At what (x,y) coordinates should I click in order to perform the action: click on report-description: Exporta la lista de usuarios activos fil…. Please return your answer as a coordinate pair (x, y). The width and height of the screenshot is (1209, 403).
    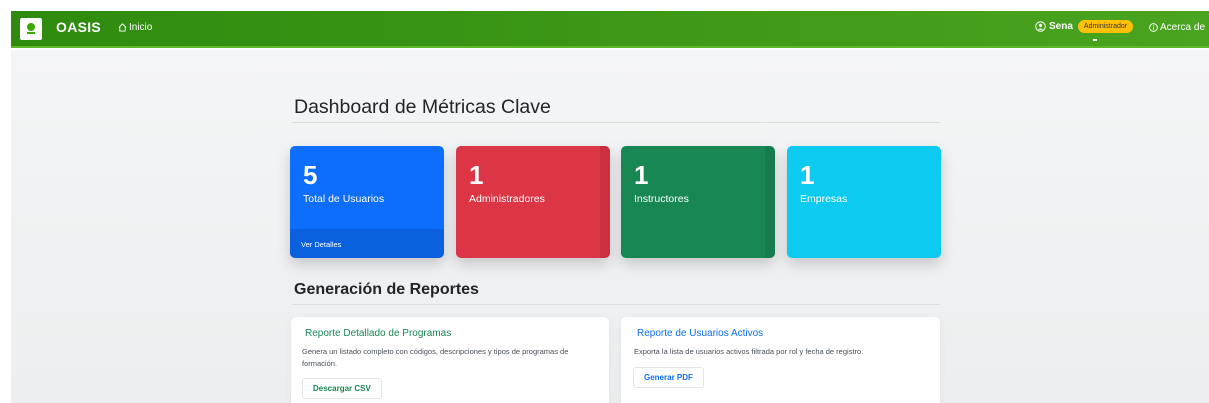
    Looking at the image, I should click on (749, 351).